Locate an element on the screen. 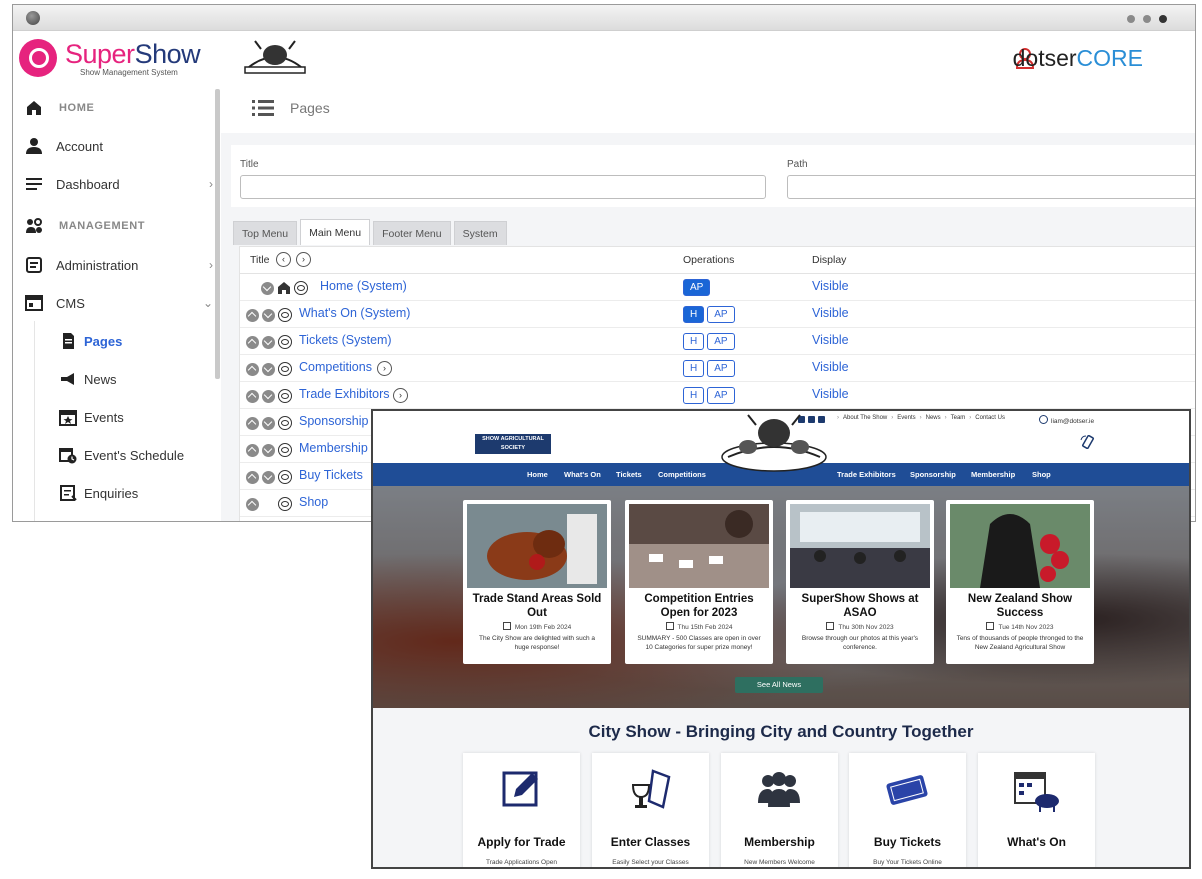  feature-card-whats-on: What's On is located at coordinates (1036, 810).